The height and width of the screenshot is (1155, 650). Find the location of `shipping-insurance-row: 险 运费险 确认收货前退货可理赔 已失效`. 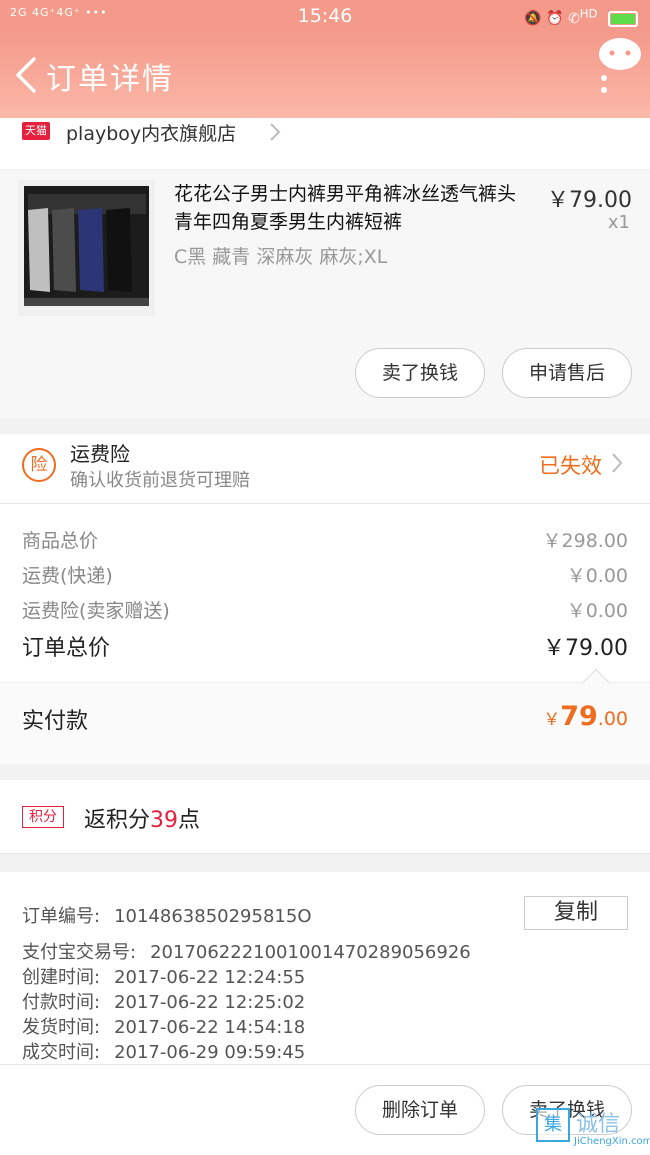

shipping-insurance-row: 险 运费险 确认收货前退货可理赔 已失效 is located at coordinates (325, 469).